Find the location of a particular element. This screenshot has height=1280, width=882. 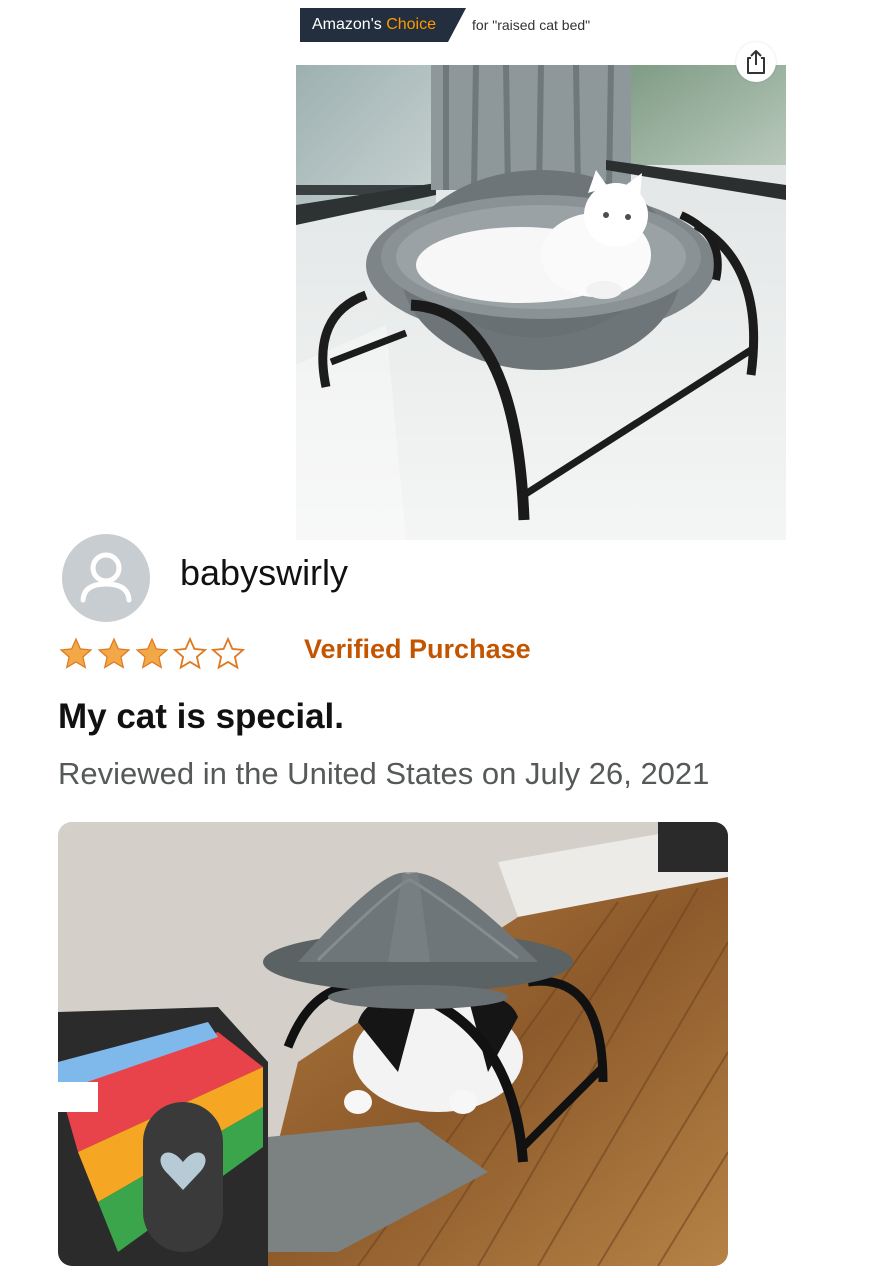

badge-label-main: Amazon's is located at coordinates (349, 24).